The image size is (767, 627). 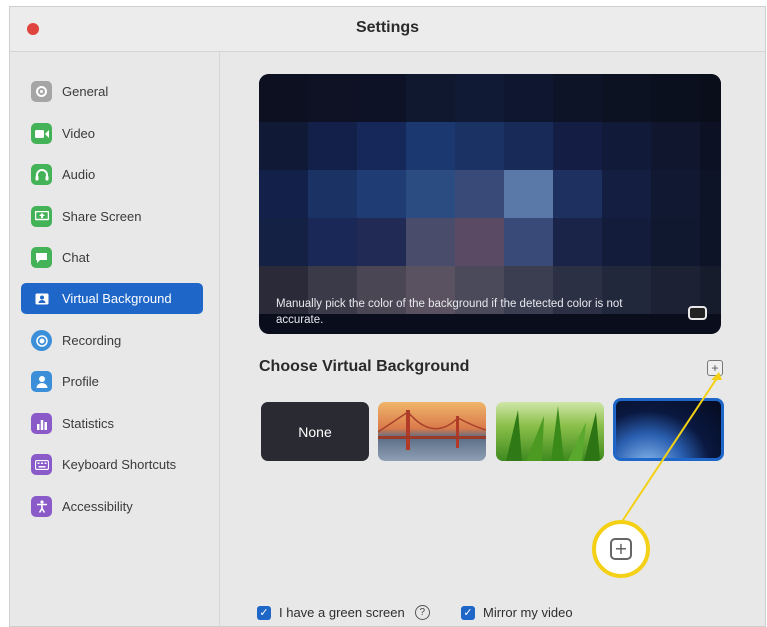 I want to click on section-title: Choose Virtual Background, so click(x=364, y=366).